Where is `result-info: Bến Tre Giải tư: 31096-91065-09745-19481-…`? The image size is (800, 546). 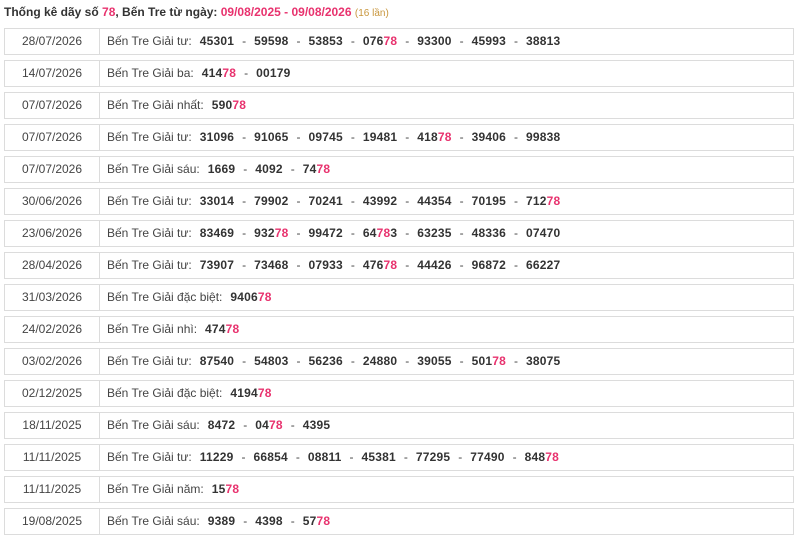 result-info: Bến Tre Giải tư: 31096-91065-09745-19481-… is located at coordinates (330, 137).